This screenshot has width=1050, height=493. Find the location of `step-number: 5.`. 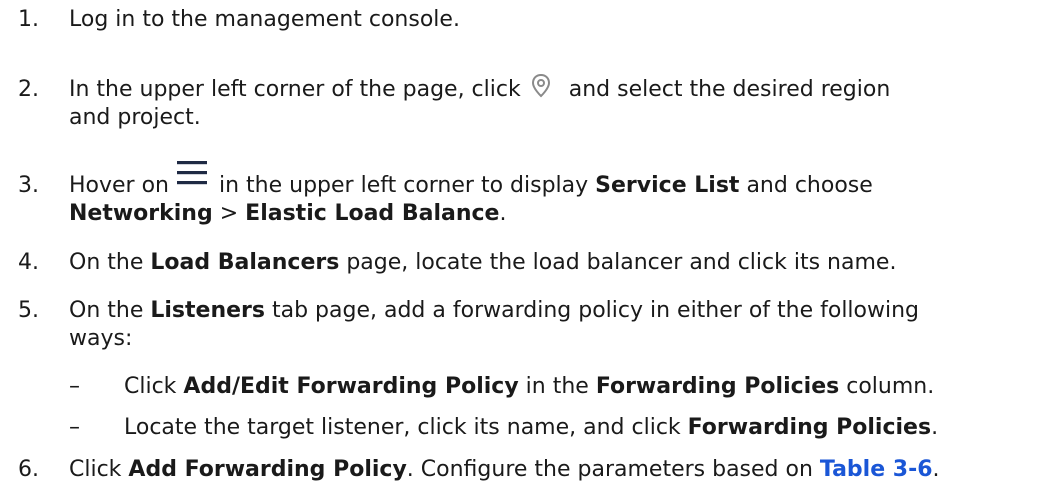

step-number: 5. is located at coordinates (28, 310).